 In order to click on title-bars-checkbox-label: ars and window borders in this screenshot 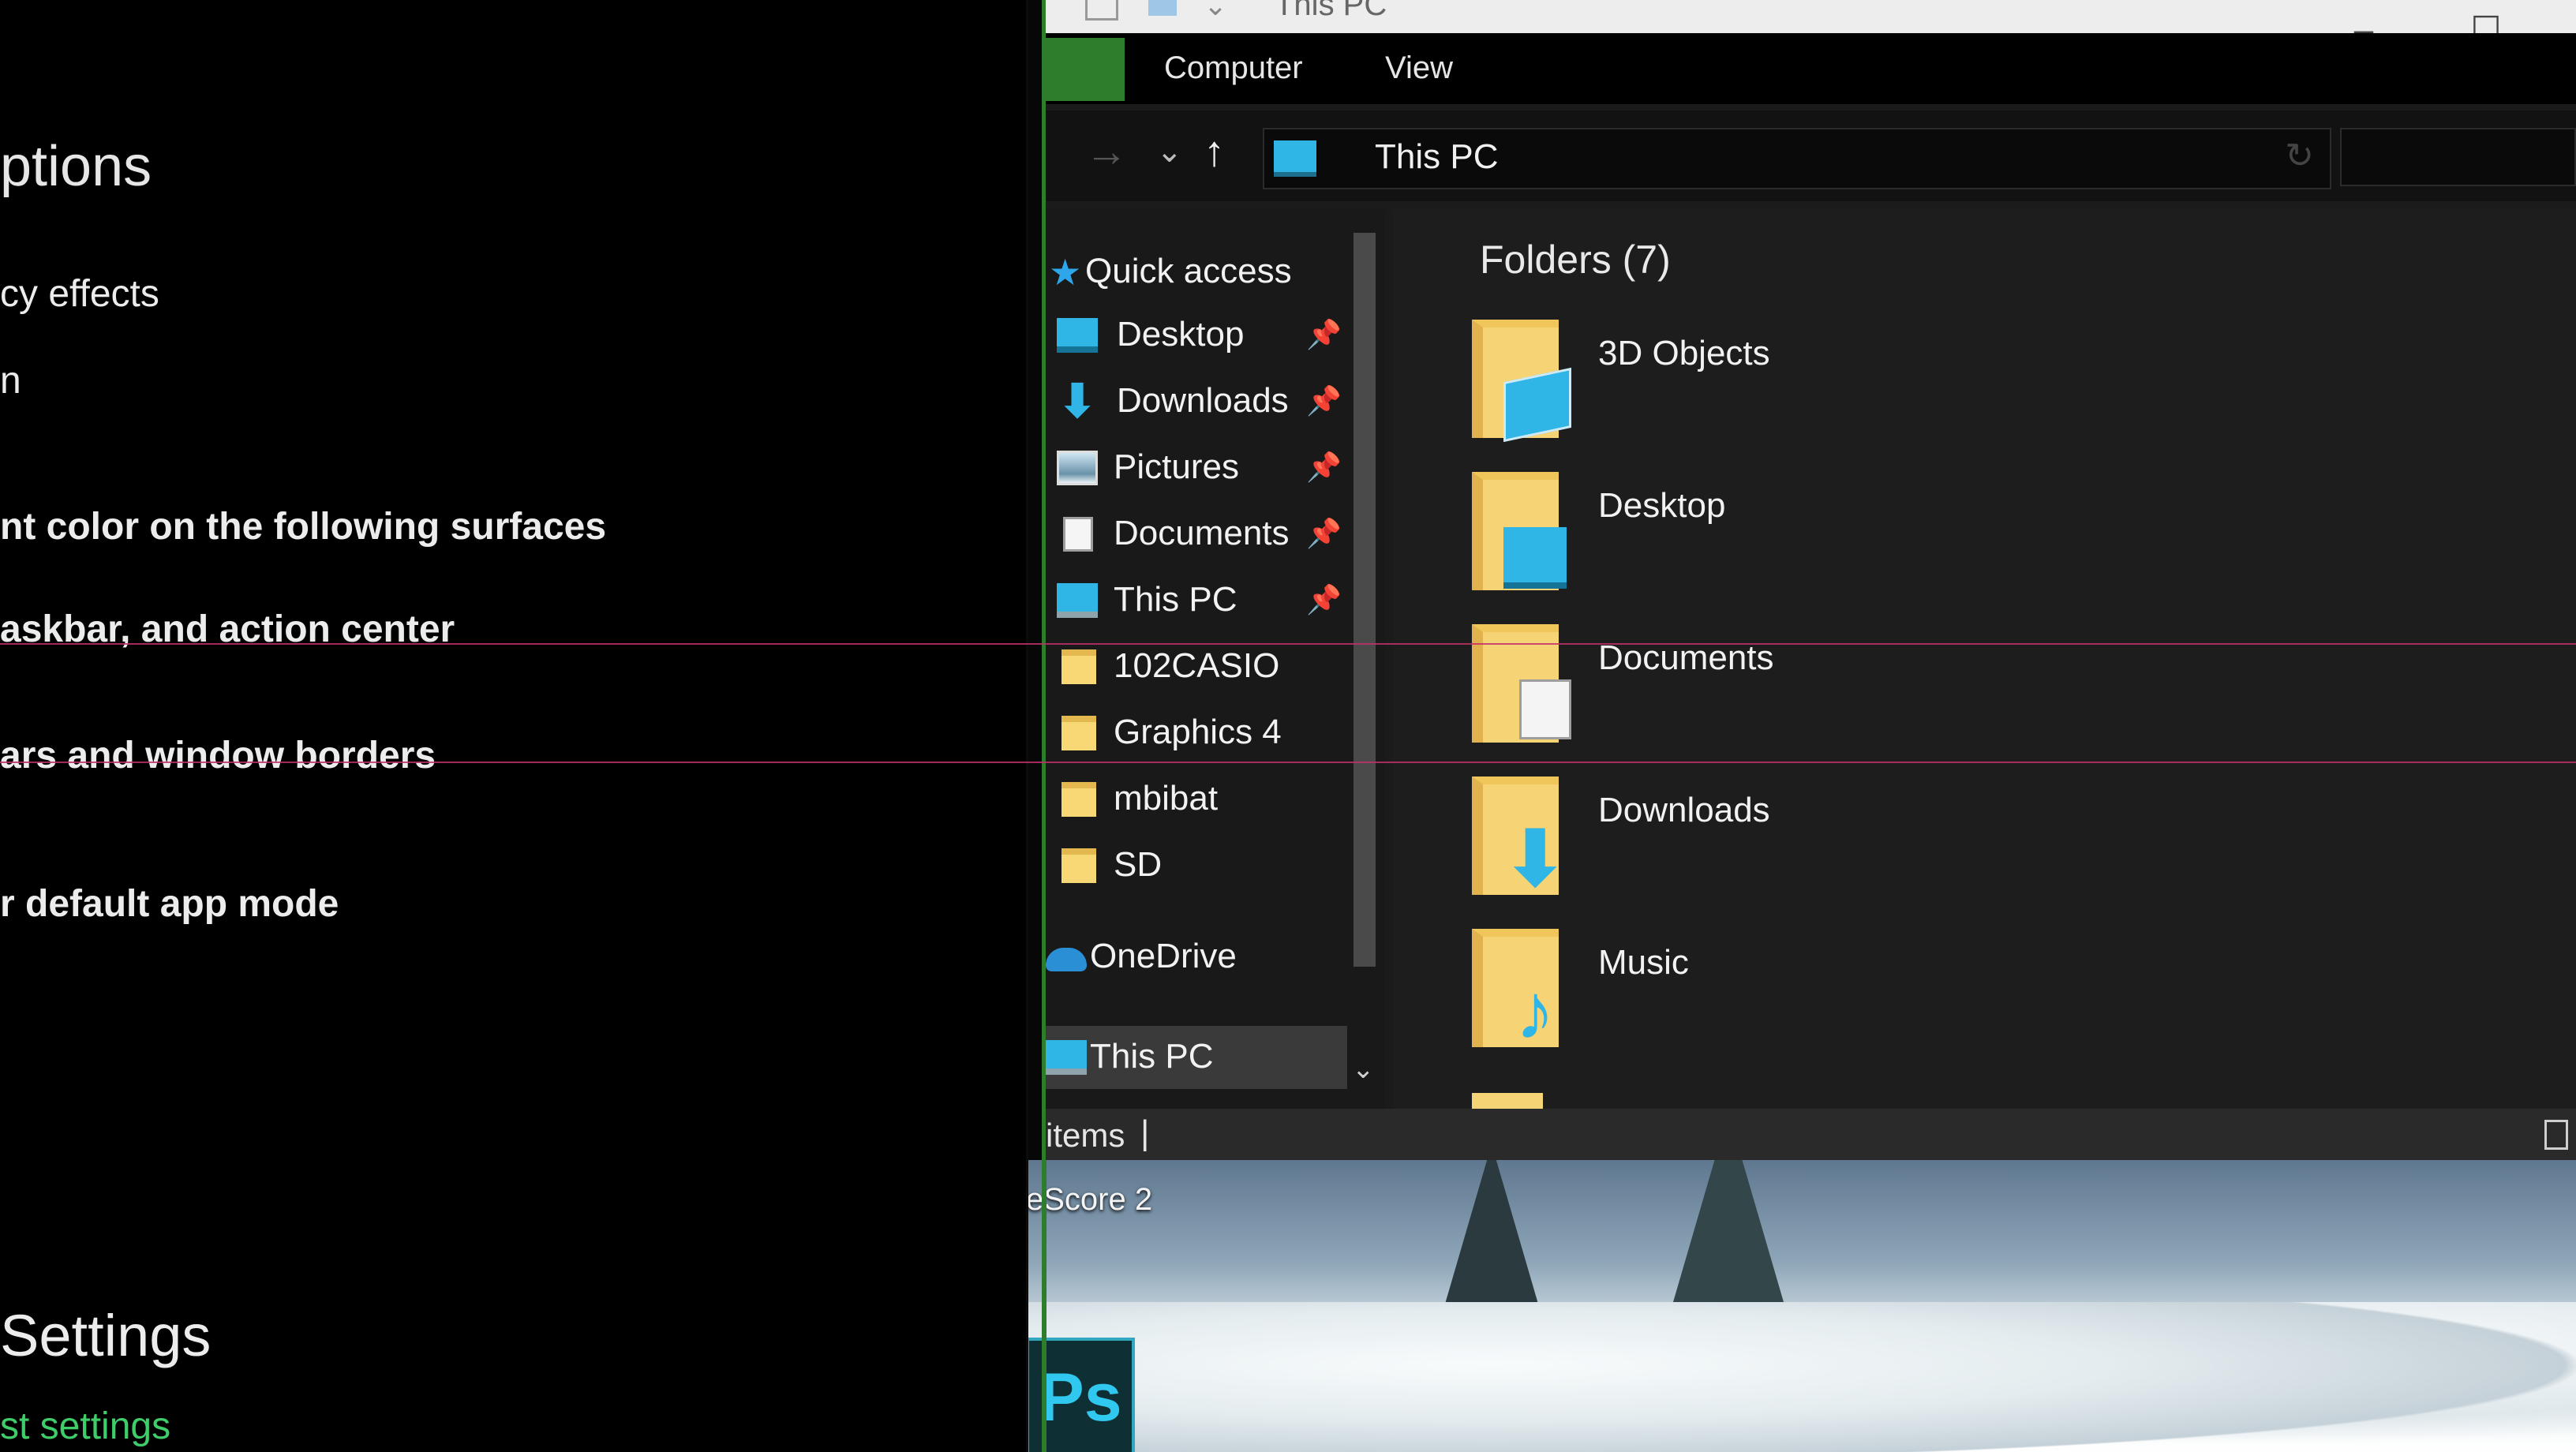, I will do `click(218, 755)`.